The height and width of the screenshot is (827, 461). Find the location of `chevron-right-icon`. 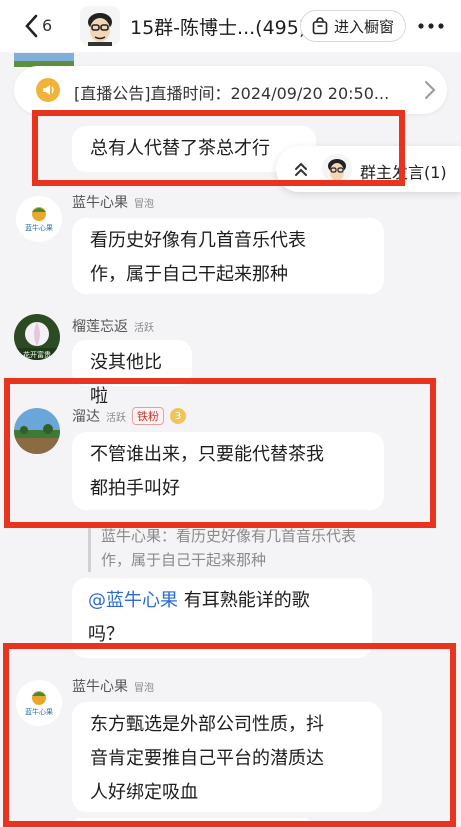

chevron-right-icon is located at coordinates (430, 90).